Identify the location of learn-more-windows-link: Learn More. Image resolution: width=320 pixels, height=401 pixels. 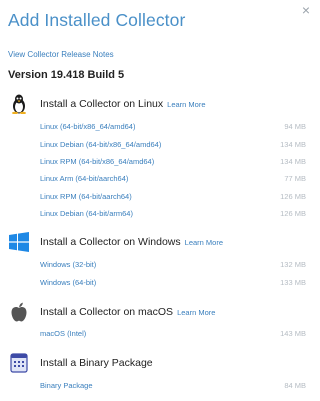
(204, 242).